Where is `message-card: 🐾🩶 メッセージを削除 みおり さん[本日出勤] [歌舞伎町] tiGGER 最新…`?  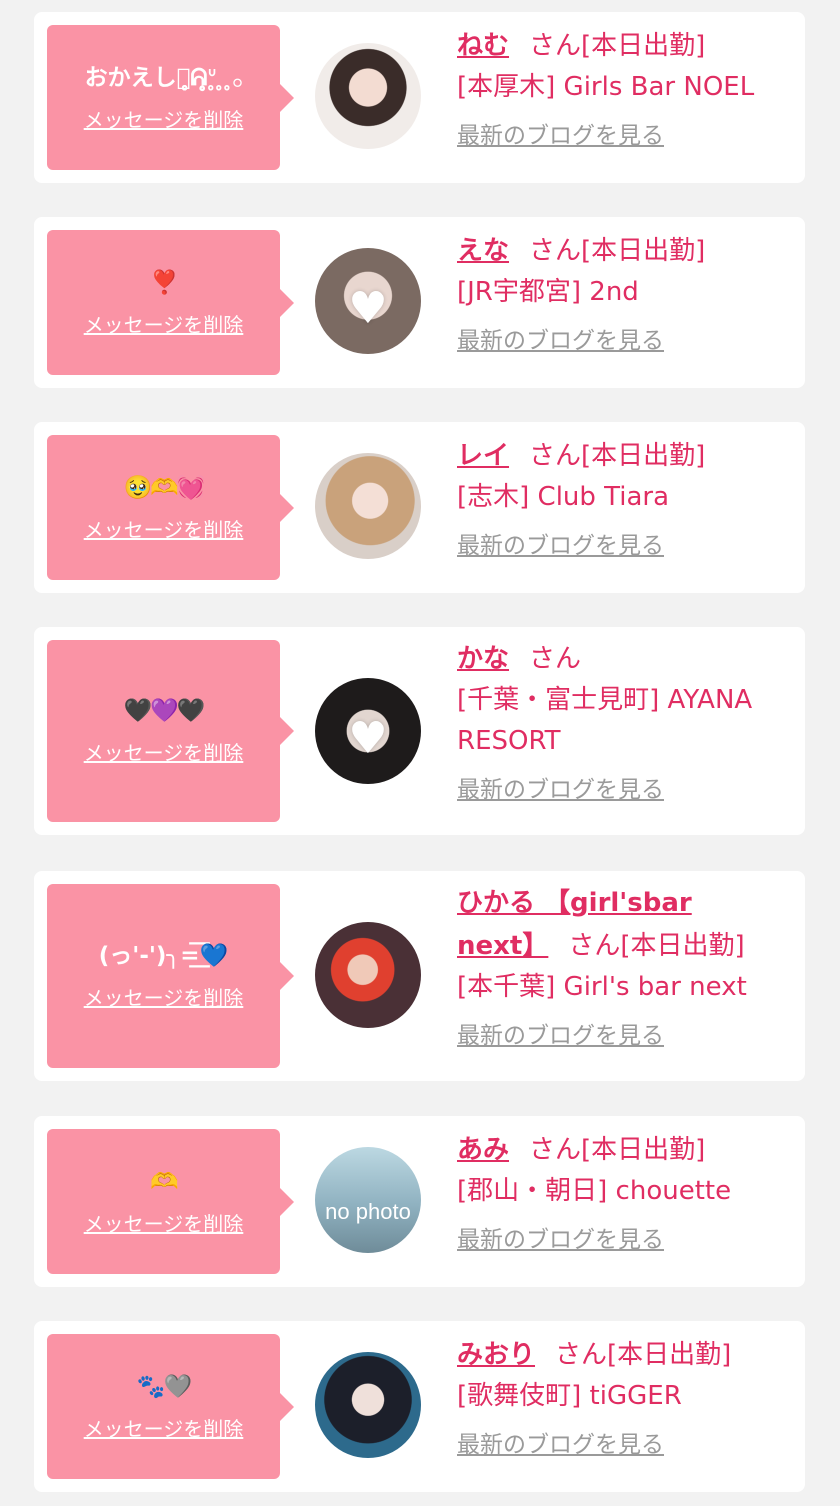 message-card: 🐾🩶 メッセージを削除 みおり さん[本日出勤] [歌舞伎町] tiGGER 最新… is located at coordinates (419, 1406).